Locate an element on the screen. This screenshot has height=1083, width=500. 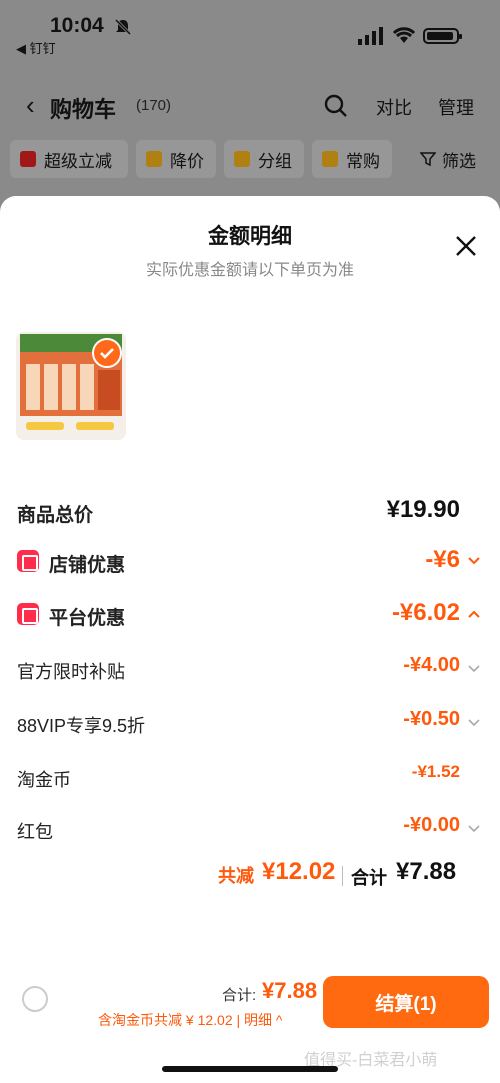
manage-link: 管理 is located at coordinates (456, 107).